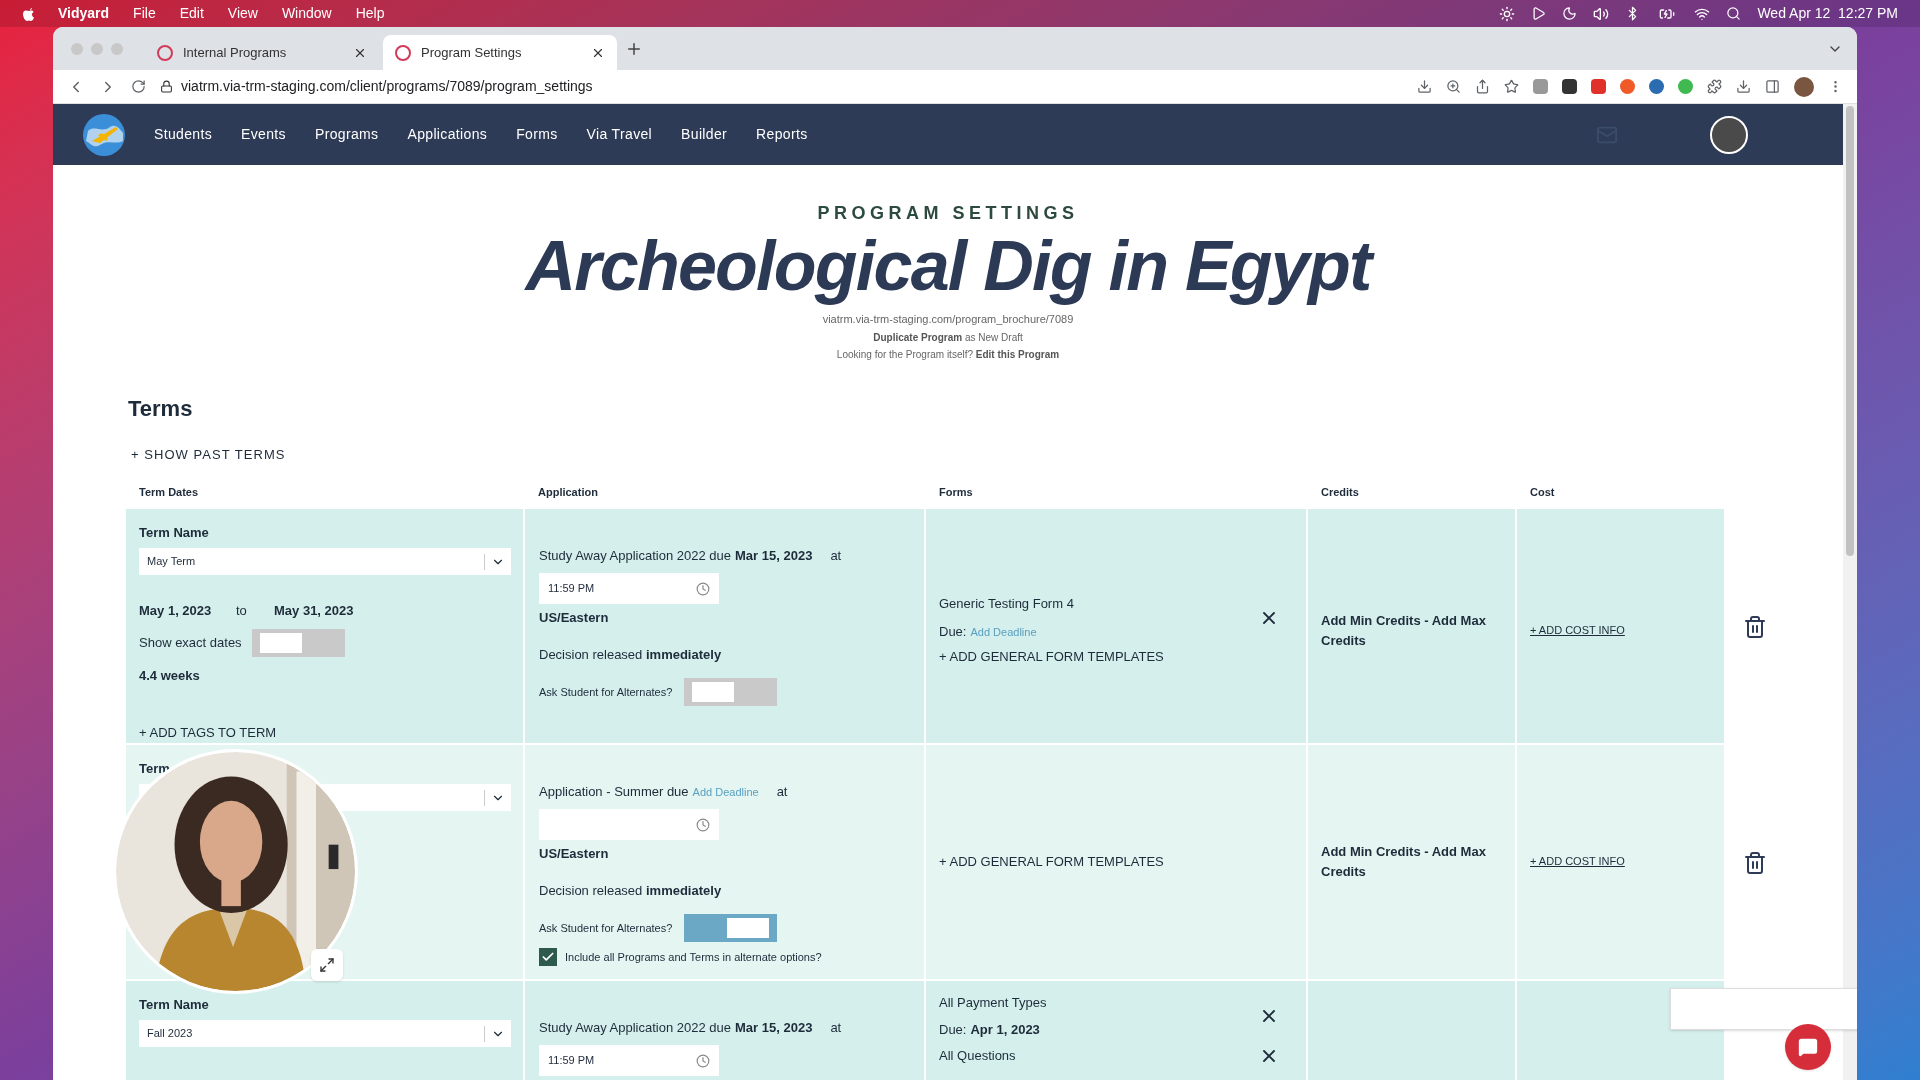  I want to click on bookmark-icon, so click(1511, 86).